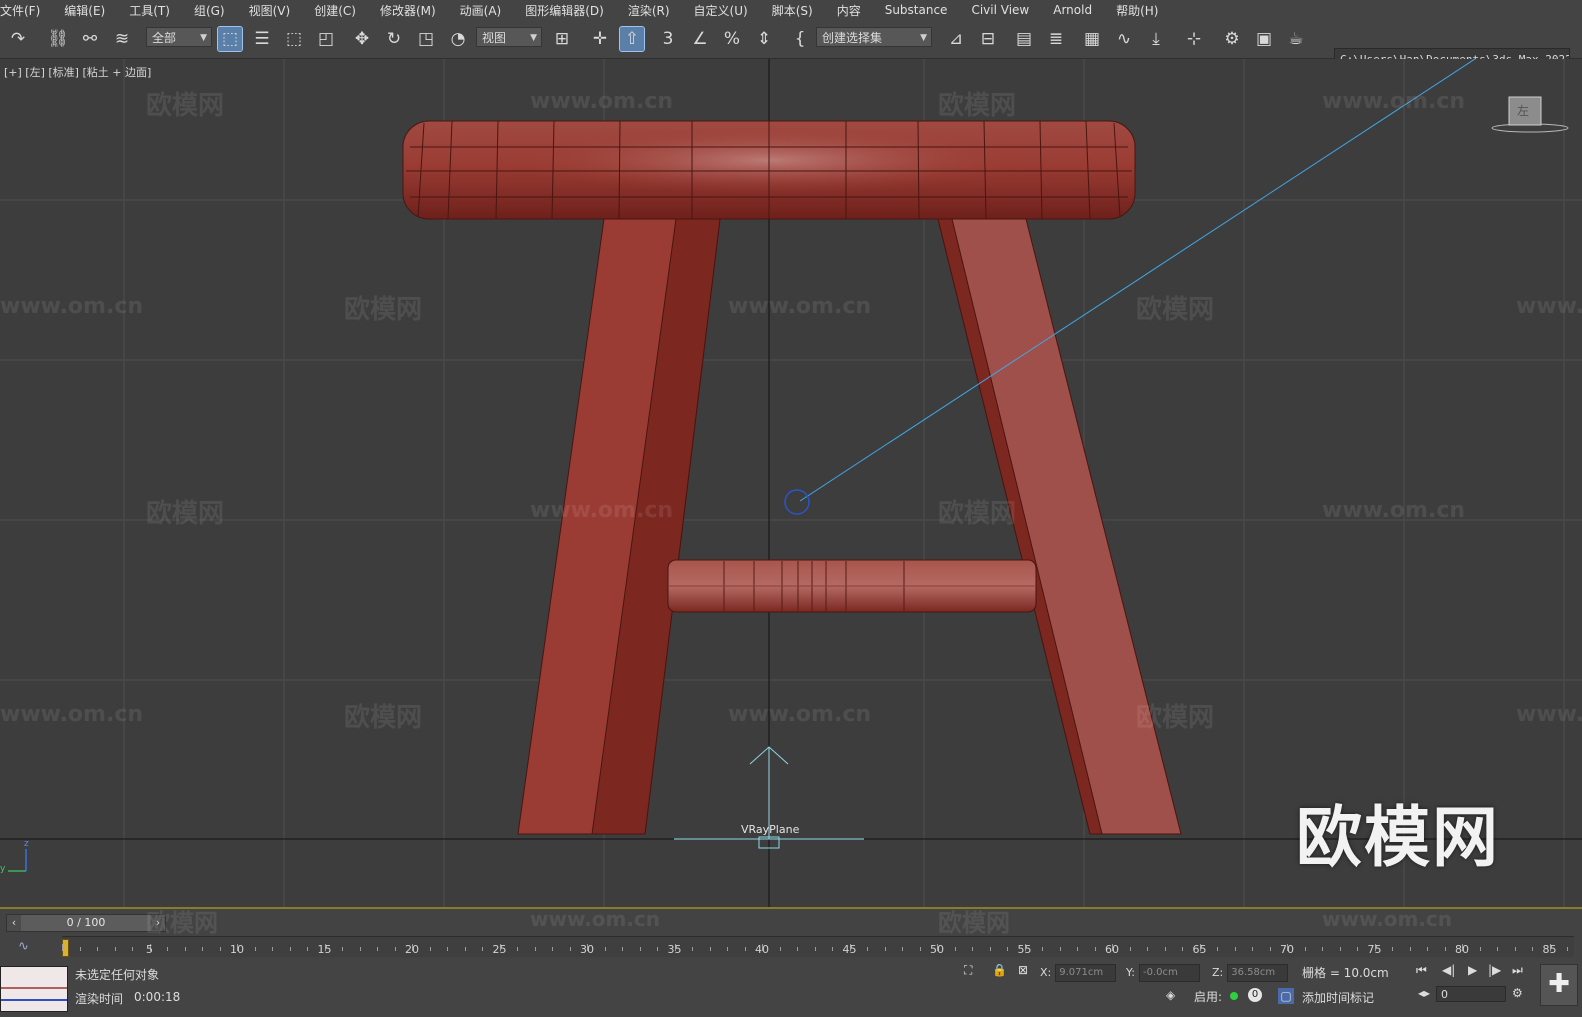 Image resolution: width=1582 pixels, height=1017 pixels. I want to click on select-object-icon: ⬚, so click(230, 39).